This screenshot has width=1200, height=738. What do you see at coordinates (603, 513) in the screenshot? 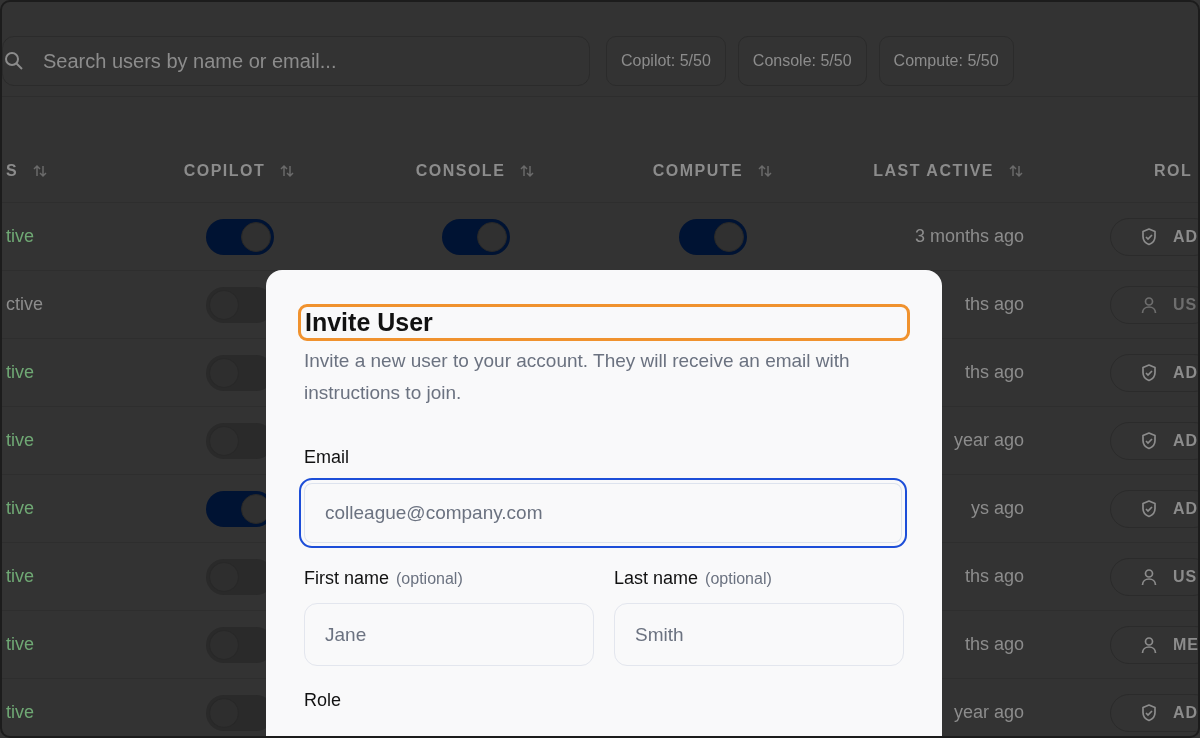
I see `email-field: colleague@company.com` at bounding box center [603, 513].